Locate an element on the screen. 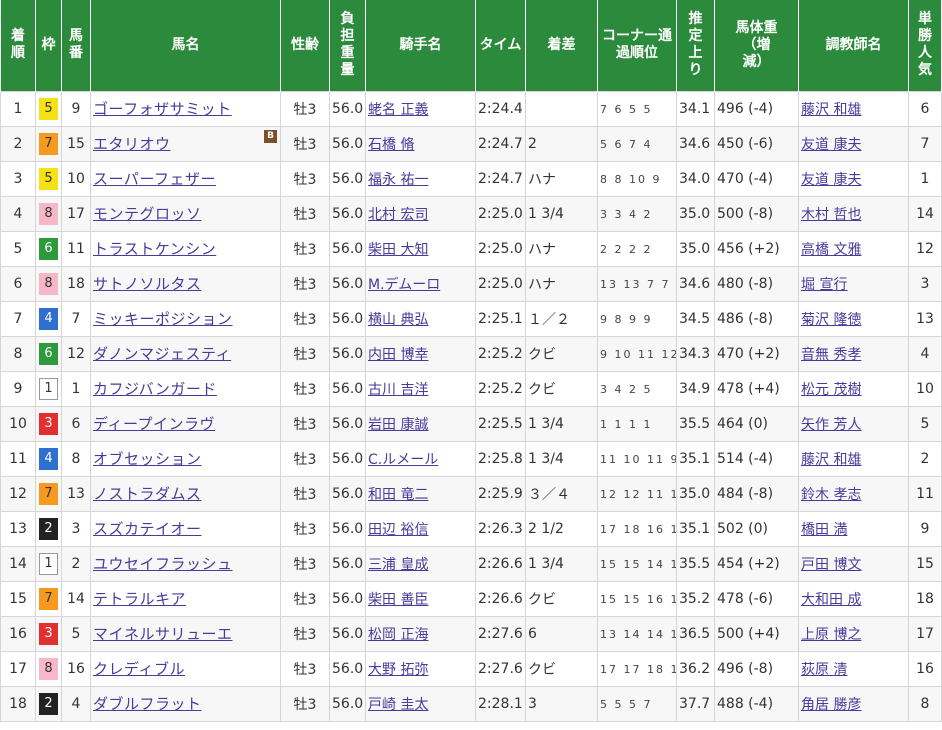 Image resolution: width=942 pixels, height=730 pixels. jockey-link: 柴田 大知 is located at coordinates (398, 250).